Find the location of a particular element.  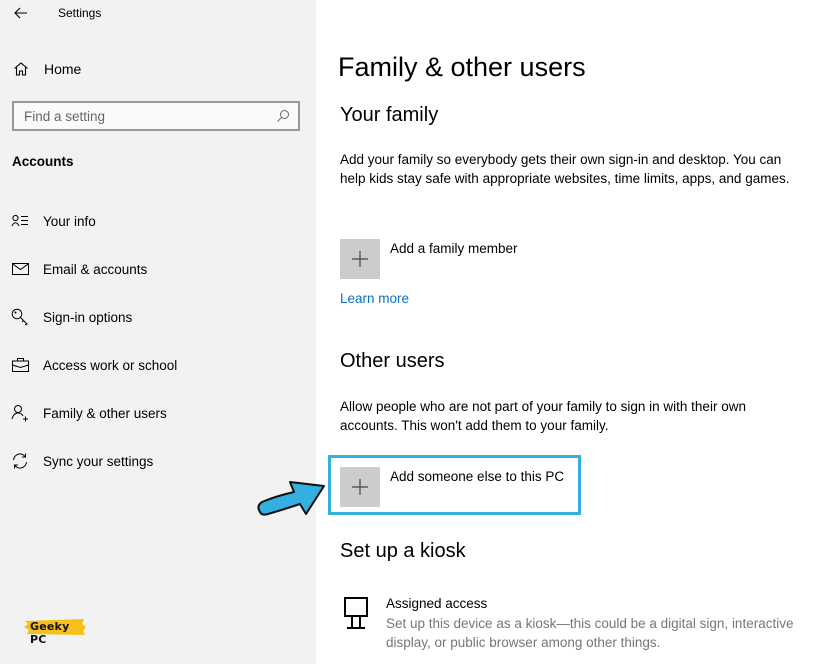

your-family-heading: Your family is located at coordinates (389, 115).